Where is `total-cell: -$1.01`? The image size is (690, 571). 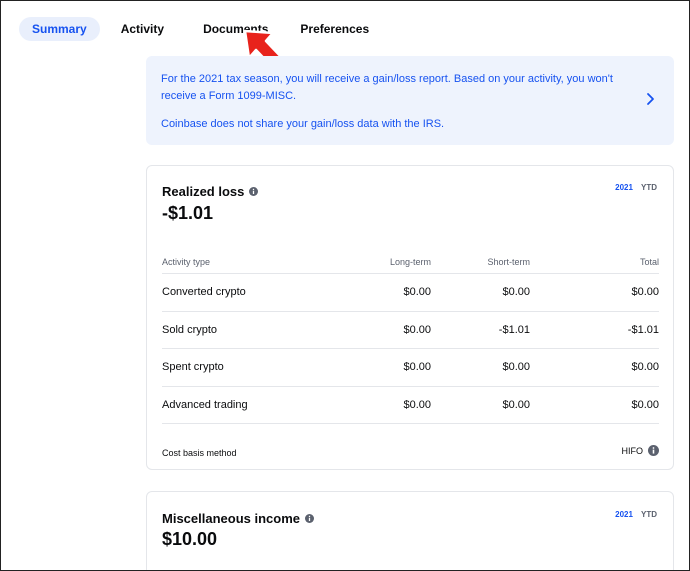 total-cell: -$1.01 is located at coordinates (643, 329).